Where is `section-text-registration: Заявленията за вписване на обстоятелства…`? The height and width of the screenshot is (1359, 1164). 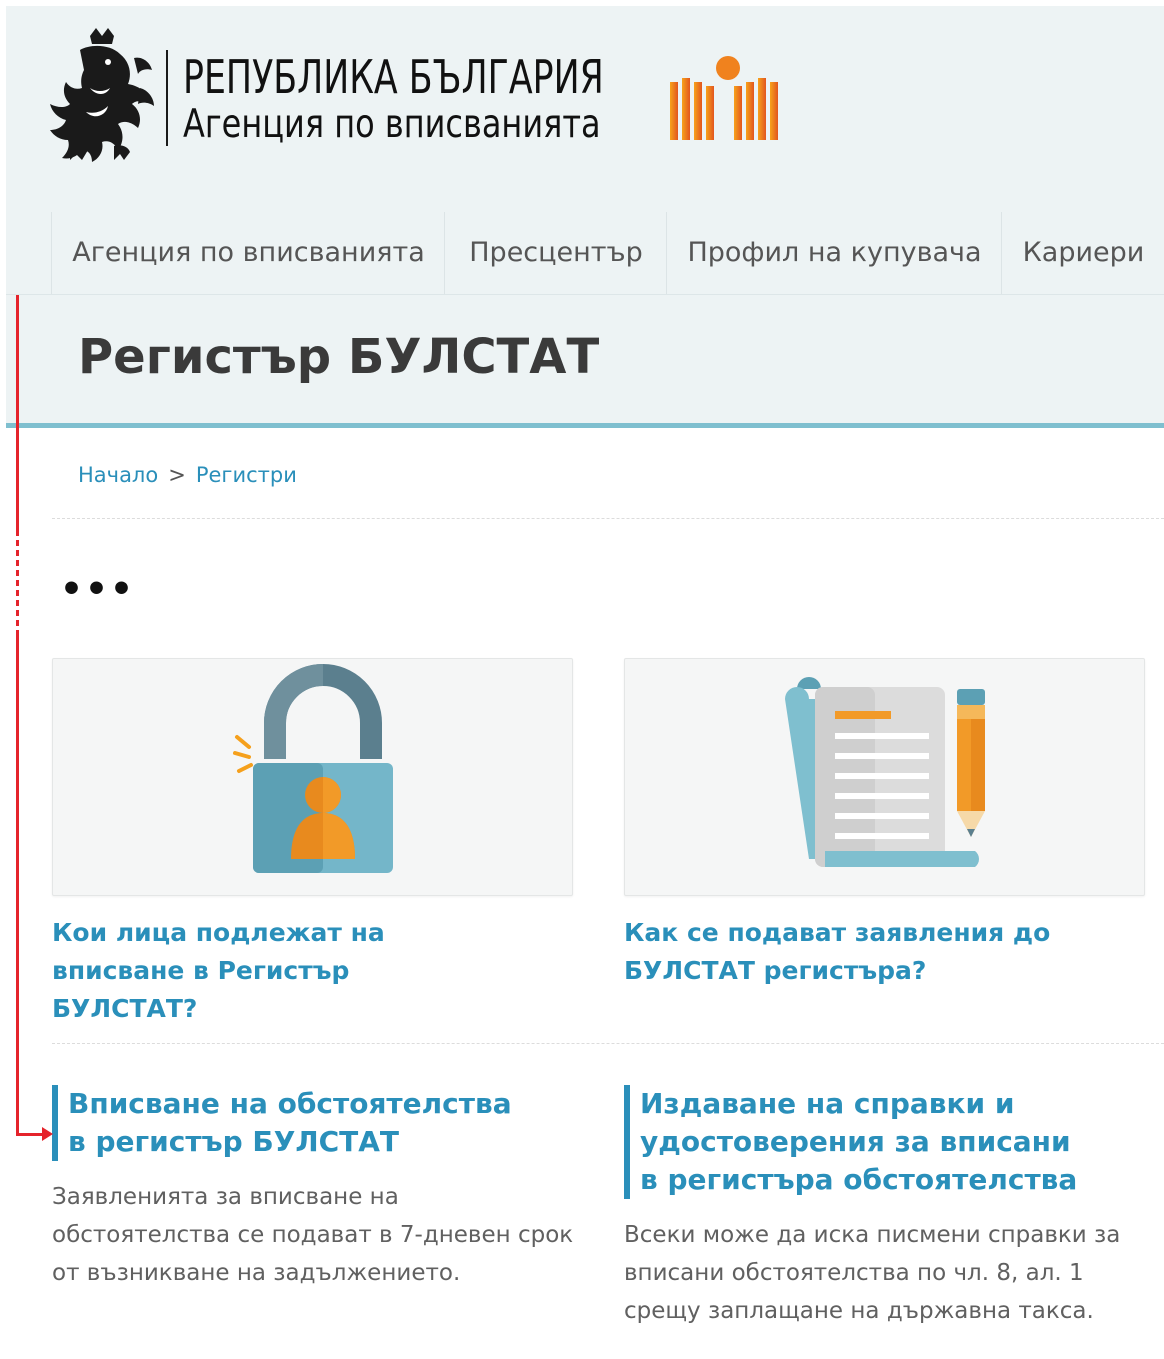 section-text-registration: Заявленията за вписване на обстоятелства… is located at coordinates (313, 1235).